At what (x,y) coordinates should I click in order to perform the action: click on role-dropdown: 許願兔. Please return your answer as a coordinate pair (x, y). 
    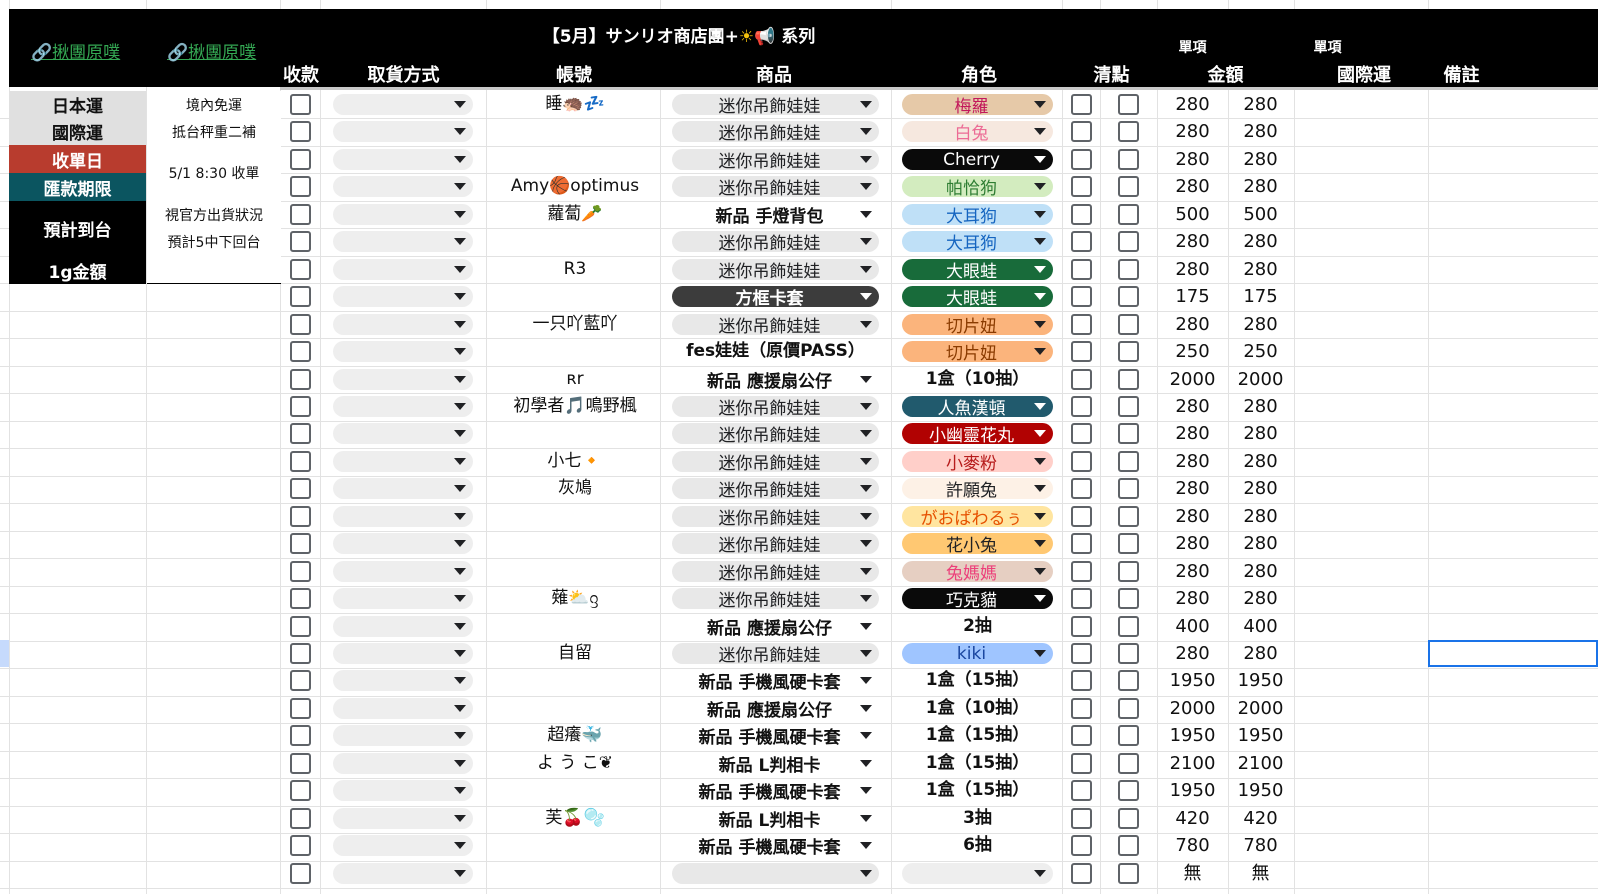
    Looking at the image, I should click on (977, 488).